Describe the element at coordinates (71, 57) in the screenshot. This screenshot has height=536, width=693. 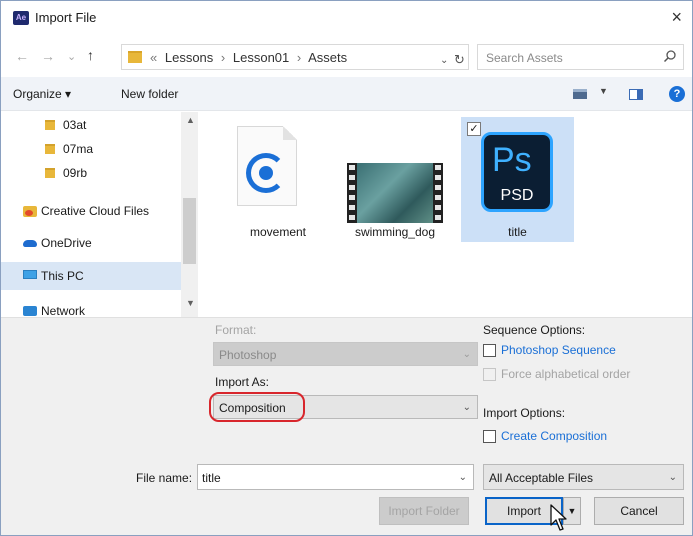
I see `recent-locations-icon: ⌄` at that location.